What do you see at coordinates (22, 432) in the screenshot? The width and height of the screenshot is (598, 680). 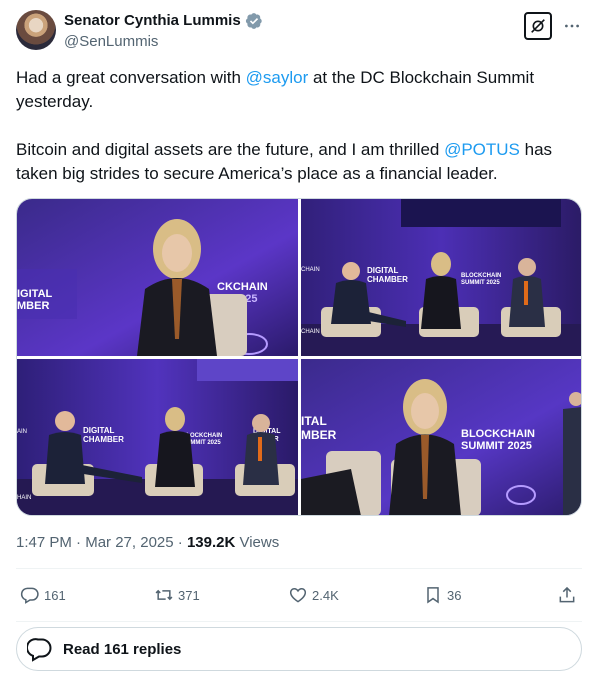 I see `svg-text: AIN` at bounding box center [22, 432].